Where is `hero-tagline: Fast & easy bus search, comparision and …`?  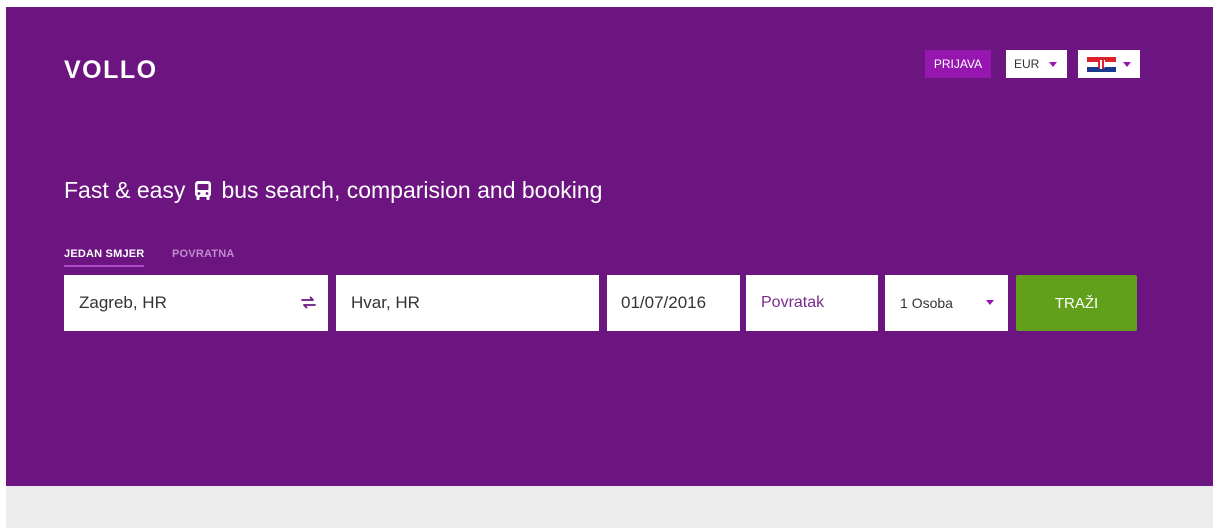 hero-tagline: Fast & easy bus search, comparision and … is located at coordinates (333, 190).